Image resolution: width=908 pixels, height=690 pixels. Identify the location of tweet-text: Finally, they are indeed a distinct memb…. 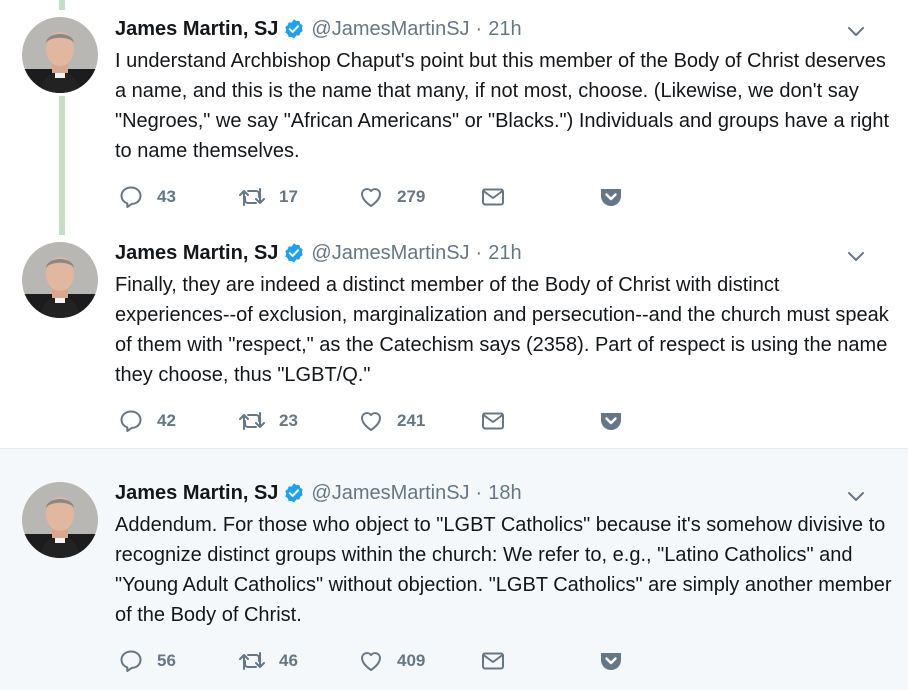
(502, 330).